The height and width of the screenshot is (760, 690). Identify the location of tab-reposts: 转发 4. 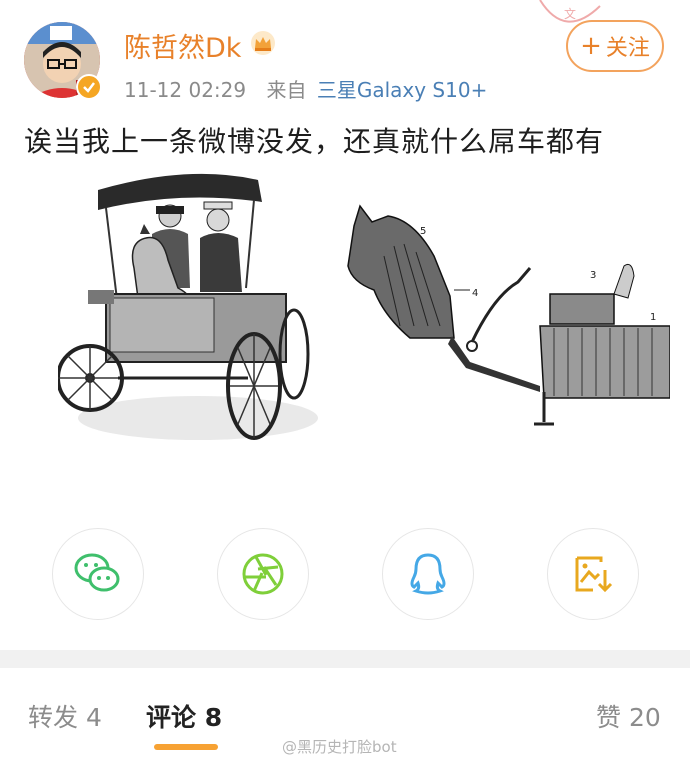
(65, 716).